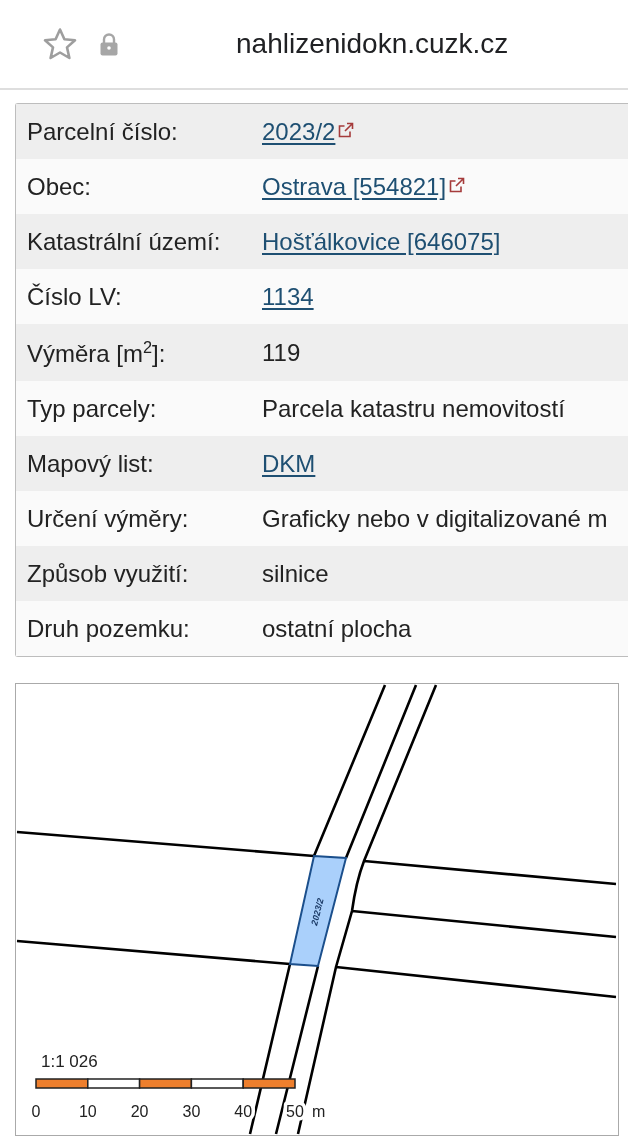 The height and width of the screenshot is (1147, 628). Describe the element at coordinates (289, 463) in the screenshot. I see `value-link: DKM` at that location.